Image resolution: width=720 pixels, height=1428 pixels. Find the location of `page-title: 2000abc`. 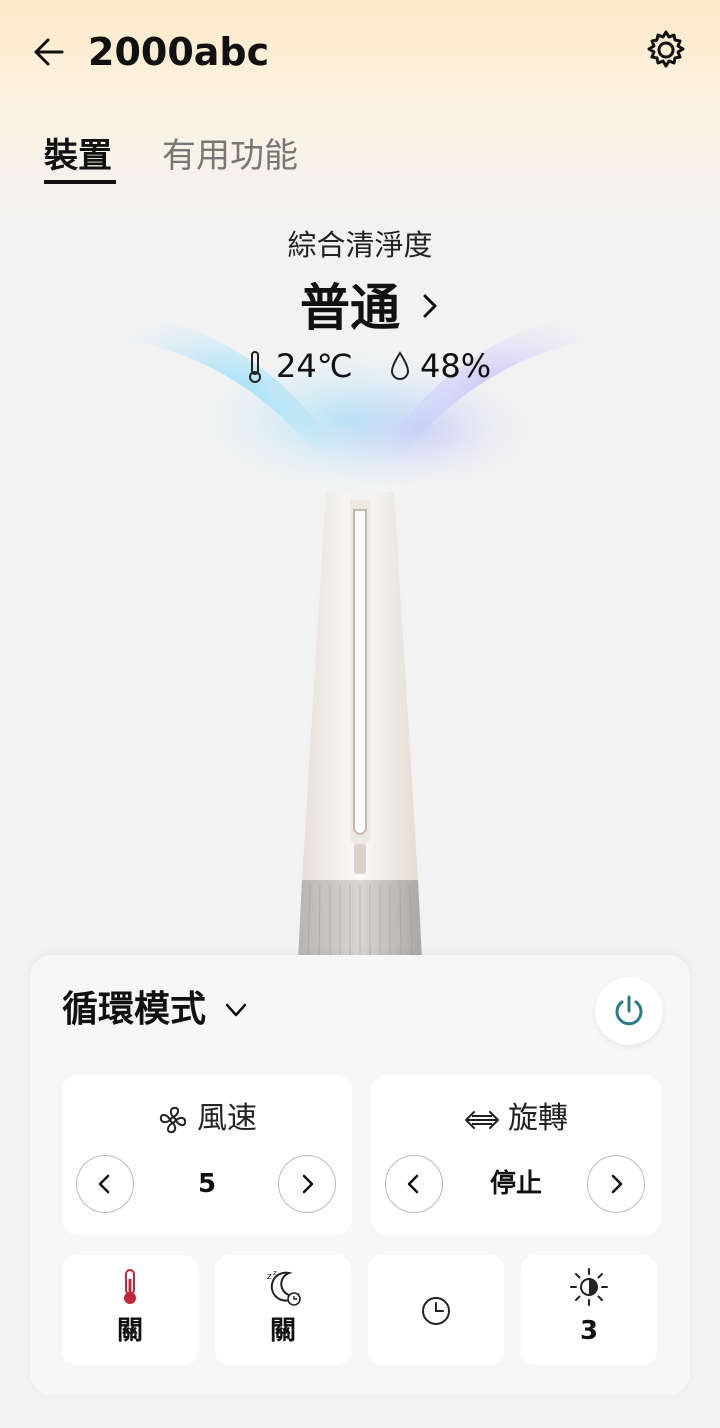

page-title: 2000abc is located at coordinates (179, 52).